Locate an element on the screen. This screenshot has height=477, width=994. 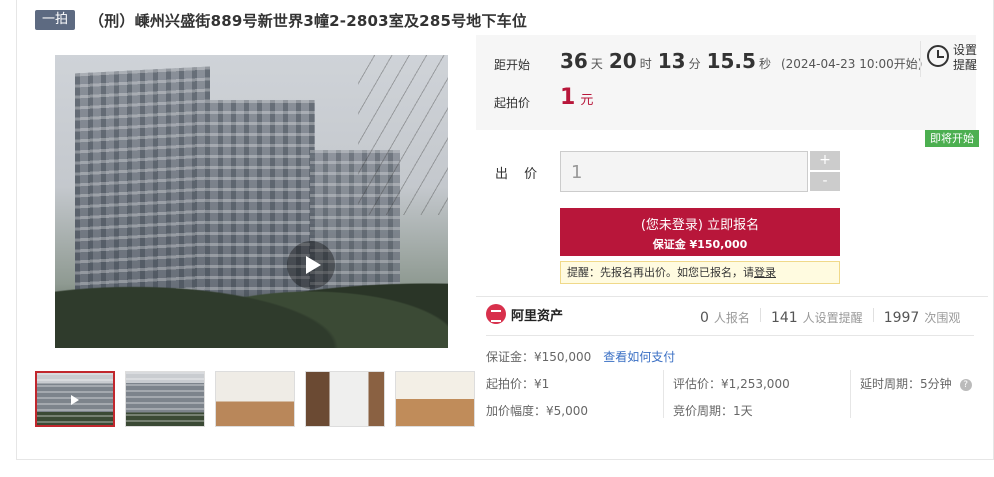
bid-decrease-button: - is located at coordinates (825, 181).